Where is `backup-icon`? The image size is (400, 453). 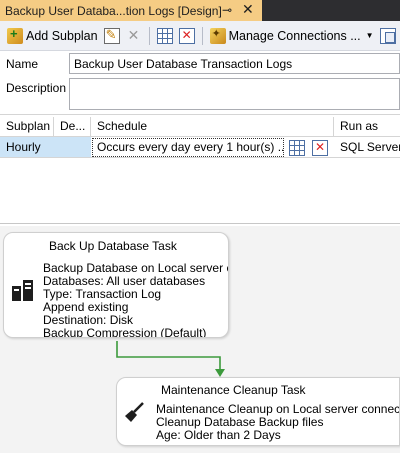 backup-icon is located at coordinates (22, 290).